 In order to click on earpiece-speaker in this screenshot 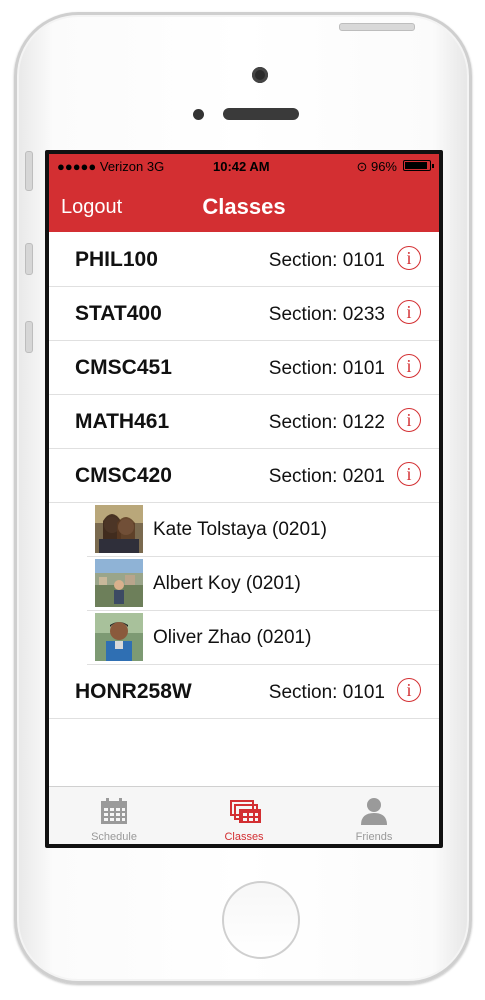, I will do `click(261, 114)`.